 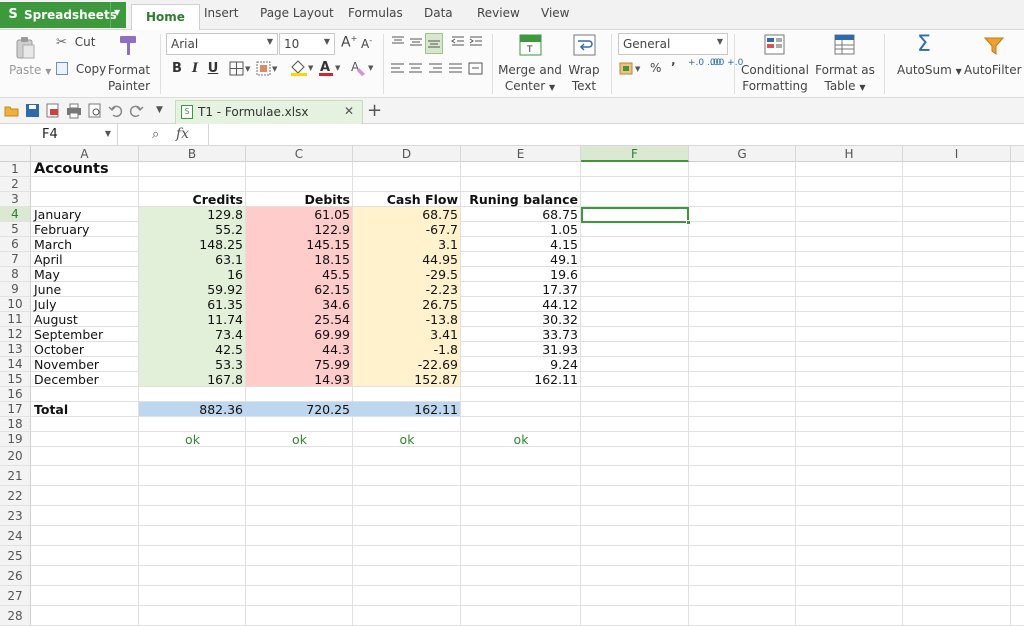 What do you see at coordinates (476, 43) in the screenshot?
I see `increase-indent-icon` at bounding box center [476, 43].